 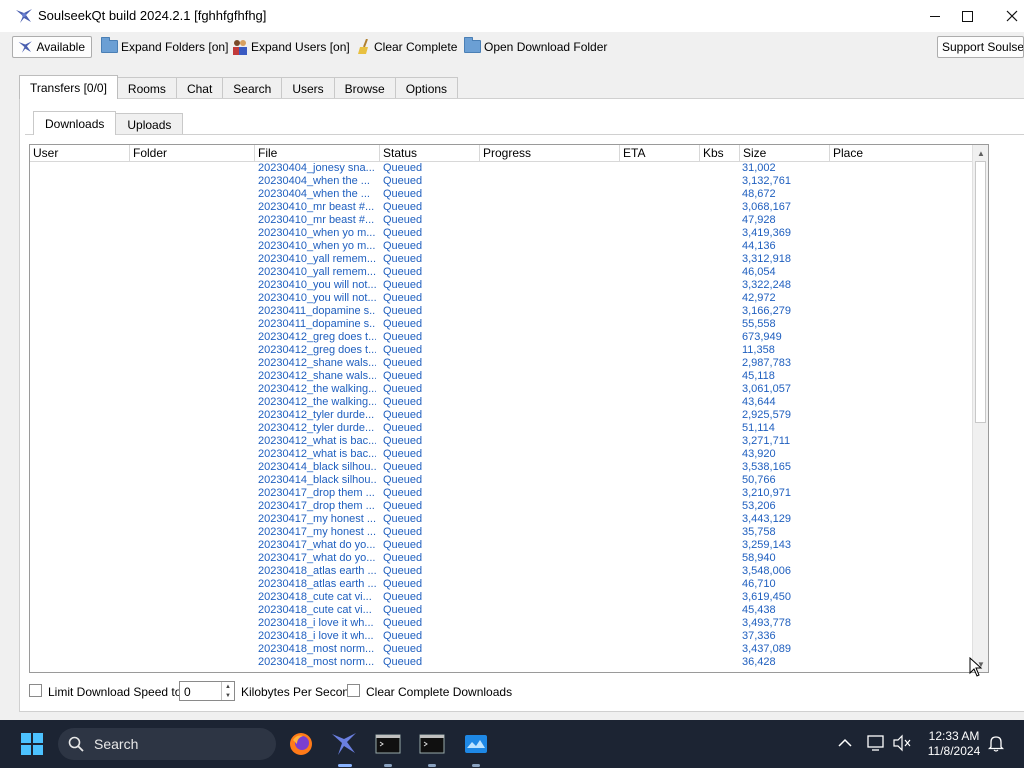 I want to click on table-row: 20230412_tyler durde... Queued 51,114, so click(x=501, y=428).